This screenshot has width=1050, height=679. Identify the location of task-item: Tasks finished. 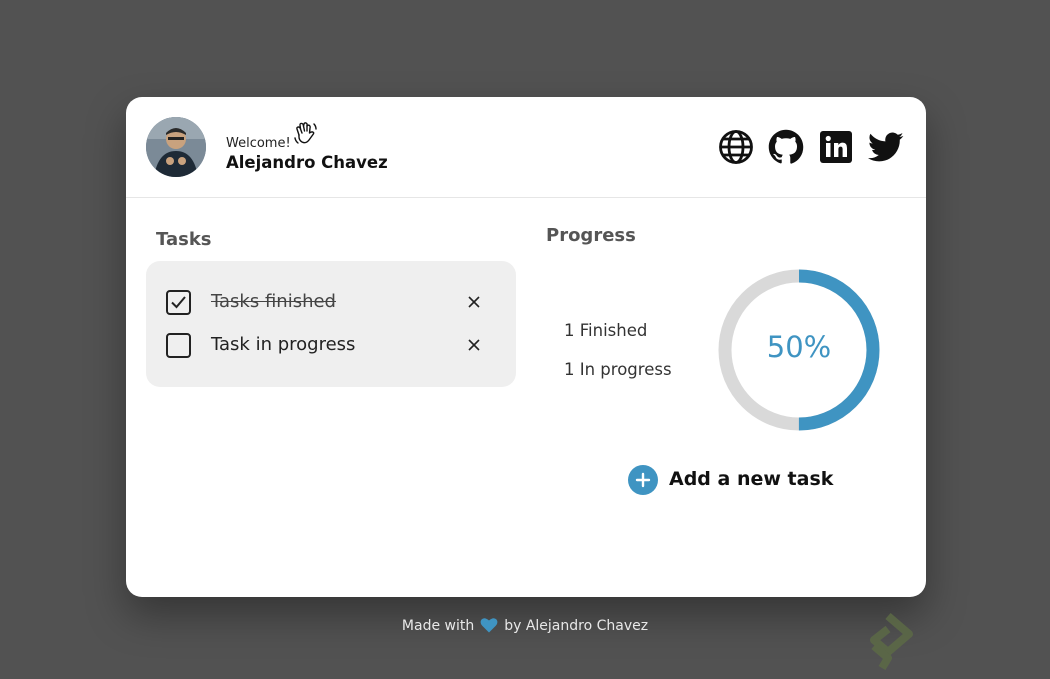
(331, 302).